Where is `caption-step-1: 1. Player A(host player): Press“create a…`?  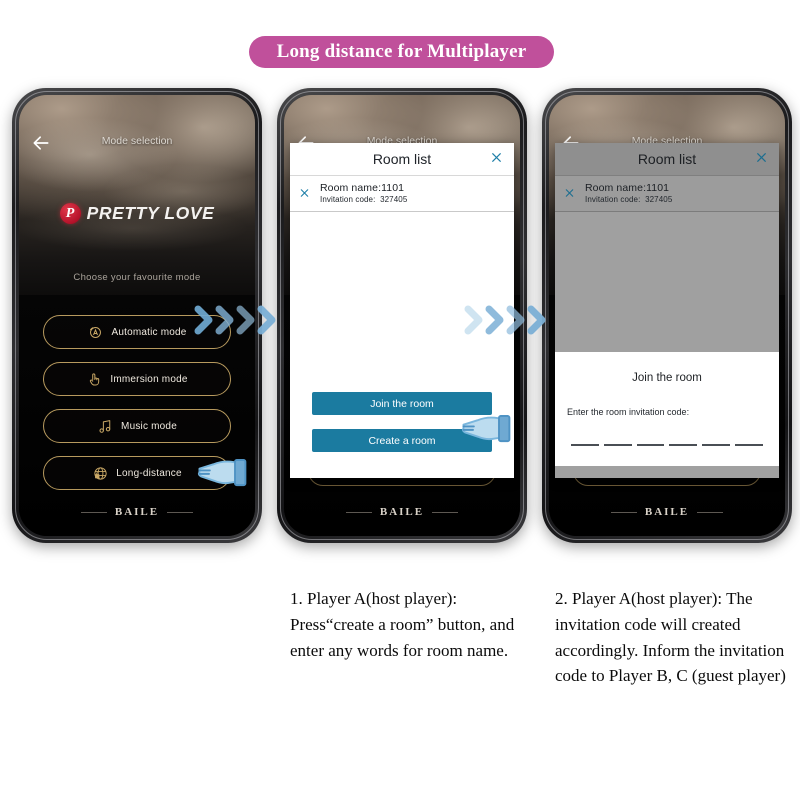 caption-step-1: 1. Player A(host player): Press“create a… is located at coordinates (402, 624).